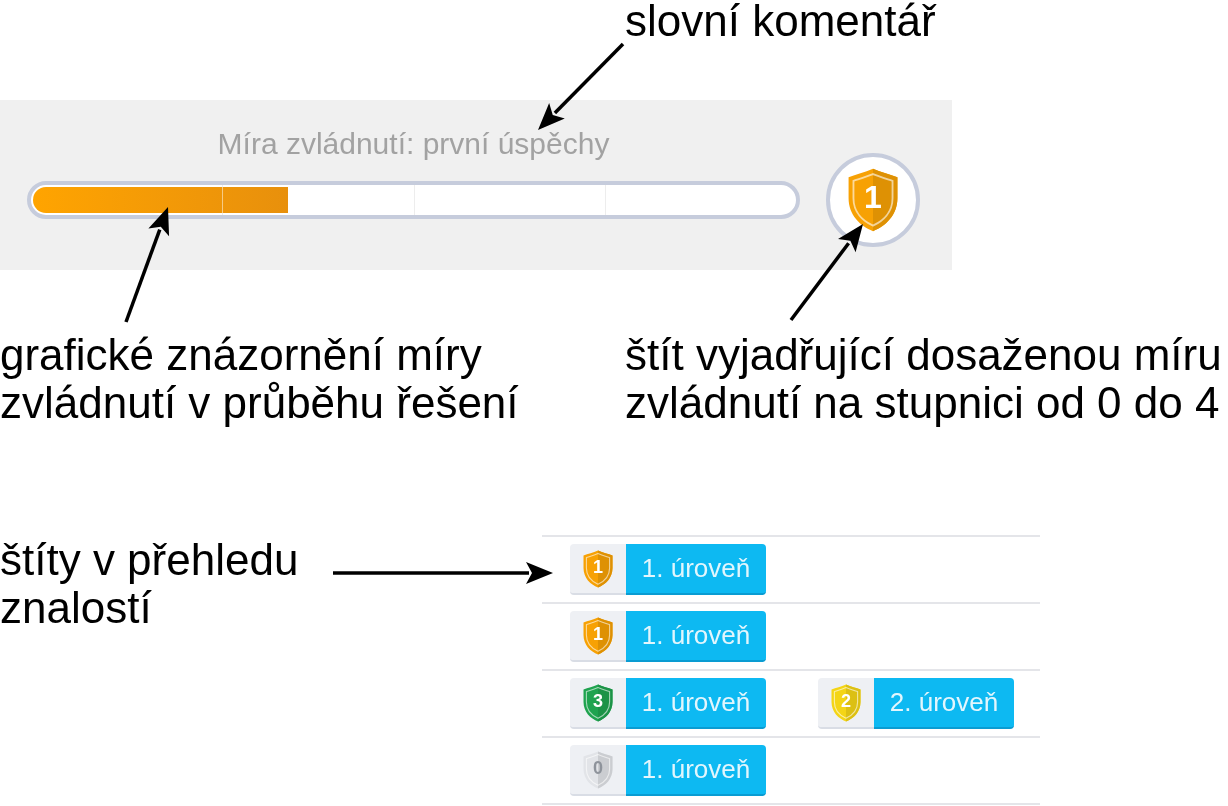 The image size is (1228, 806). Describe the element at coordinates (944, 703) in the screenshot. I see `level-label: 2. úroveň` at that location.